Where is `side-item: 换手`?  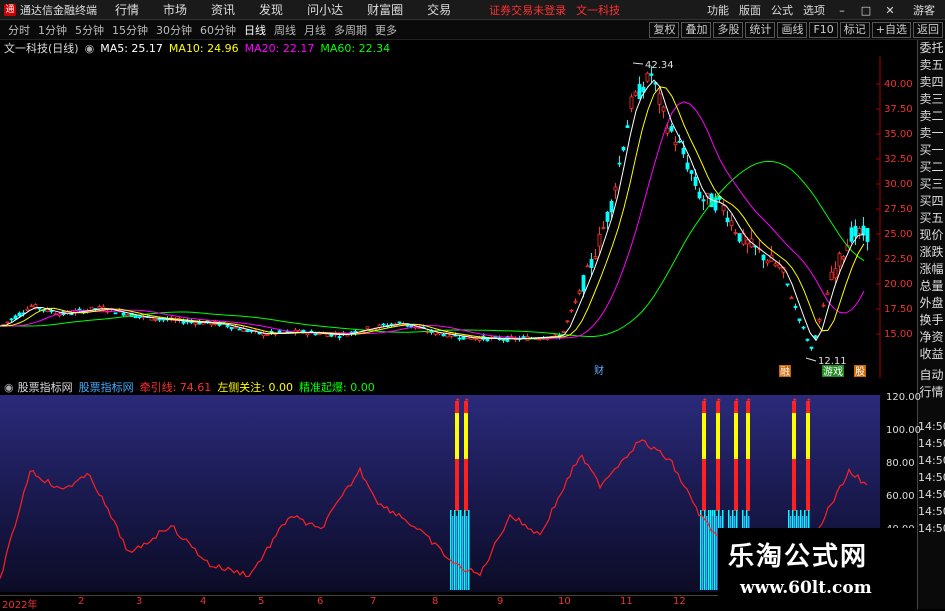 side-item: 换手 is located at coordinates (931, 320).